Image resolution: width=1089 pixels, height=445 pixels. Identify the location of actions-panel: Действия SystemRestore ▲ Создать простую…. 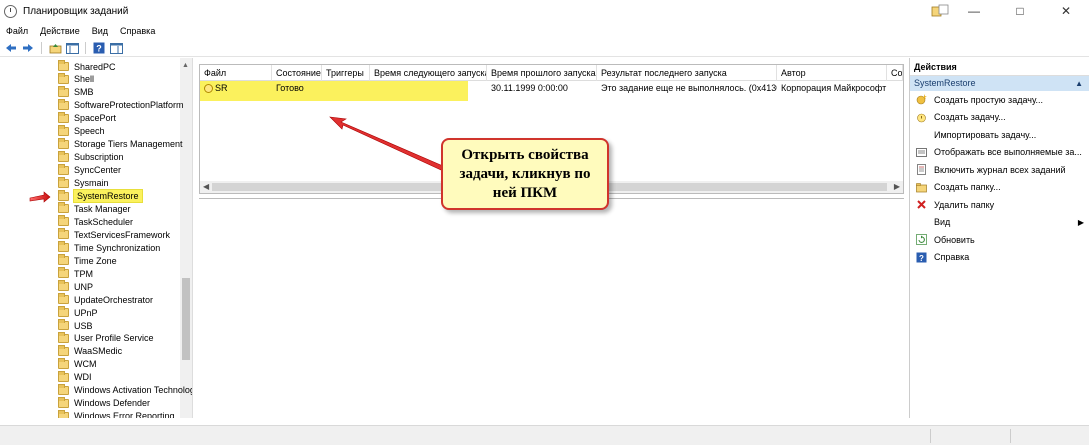
(999, 238).